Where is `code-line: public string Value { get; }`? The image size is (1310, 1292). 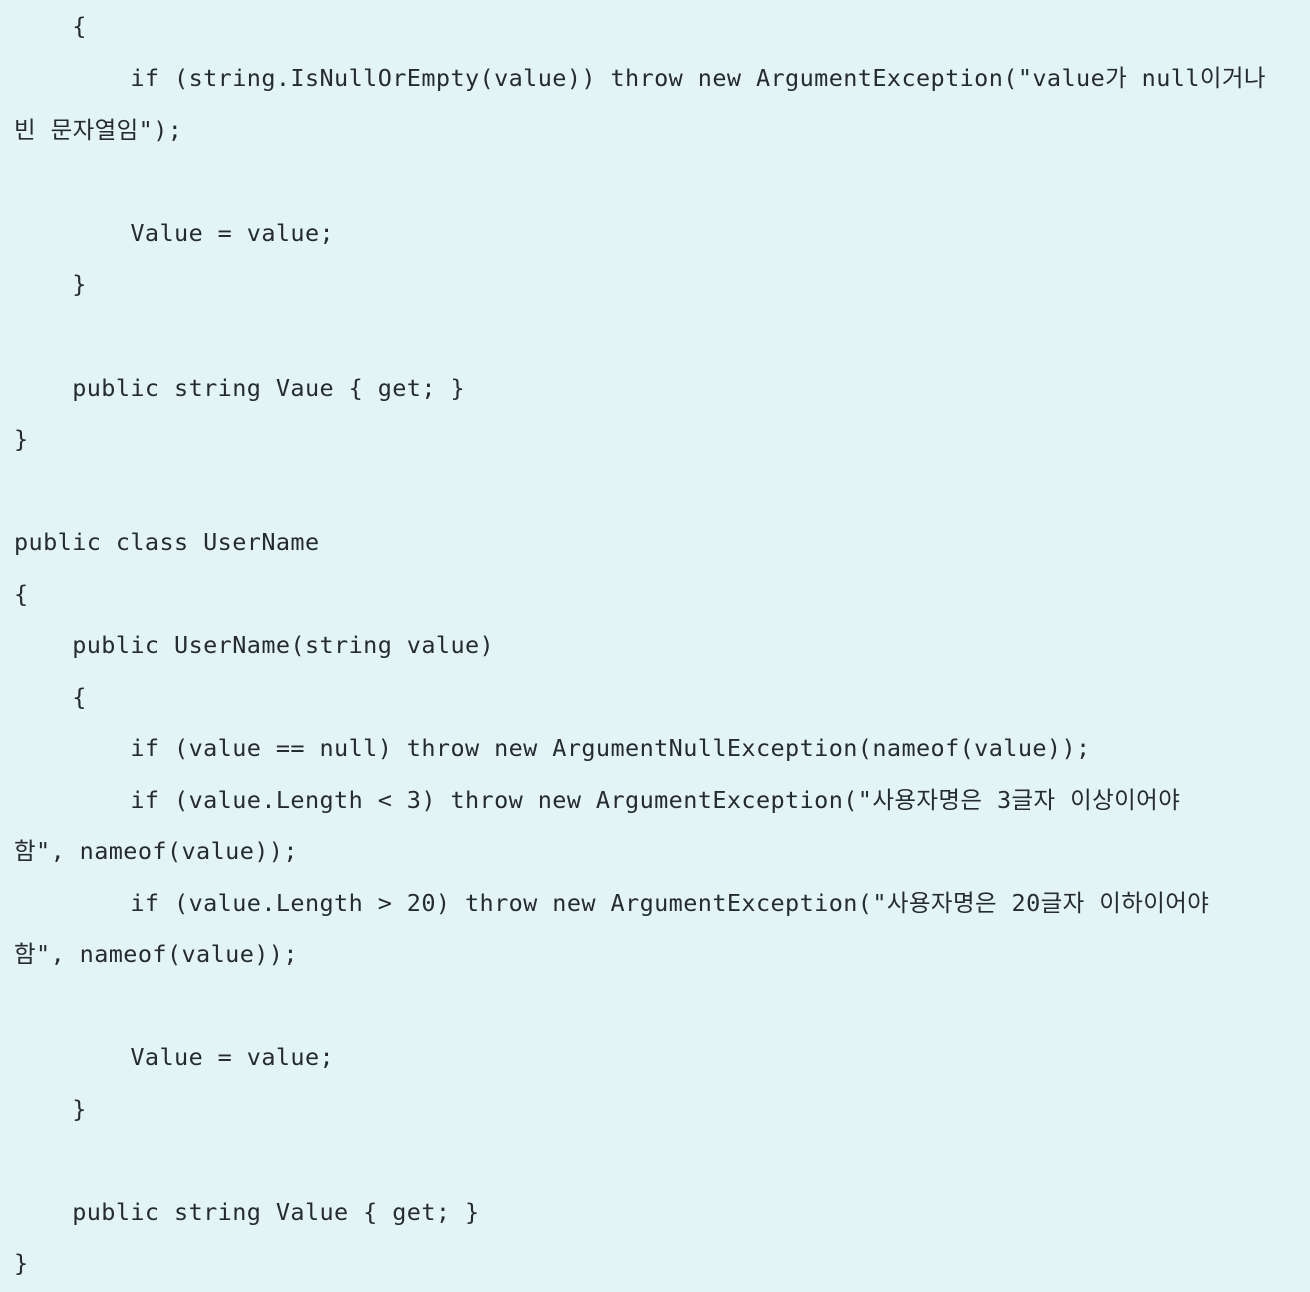
code-line: public string Value { get; } is located at coordinates (247, 1212).